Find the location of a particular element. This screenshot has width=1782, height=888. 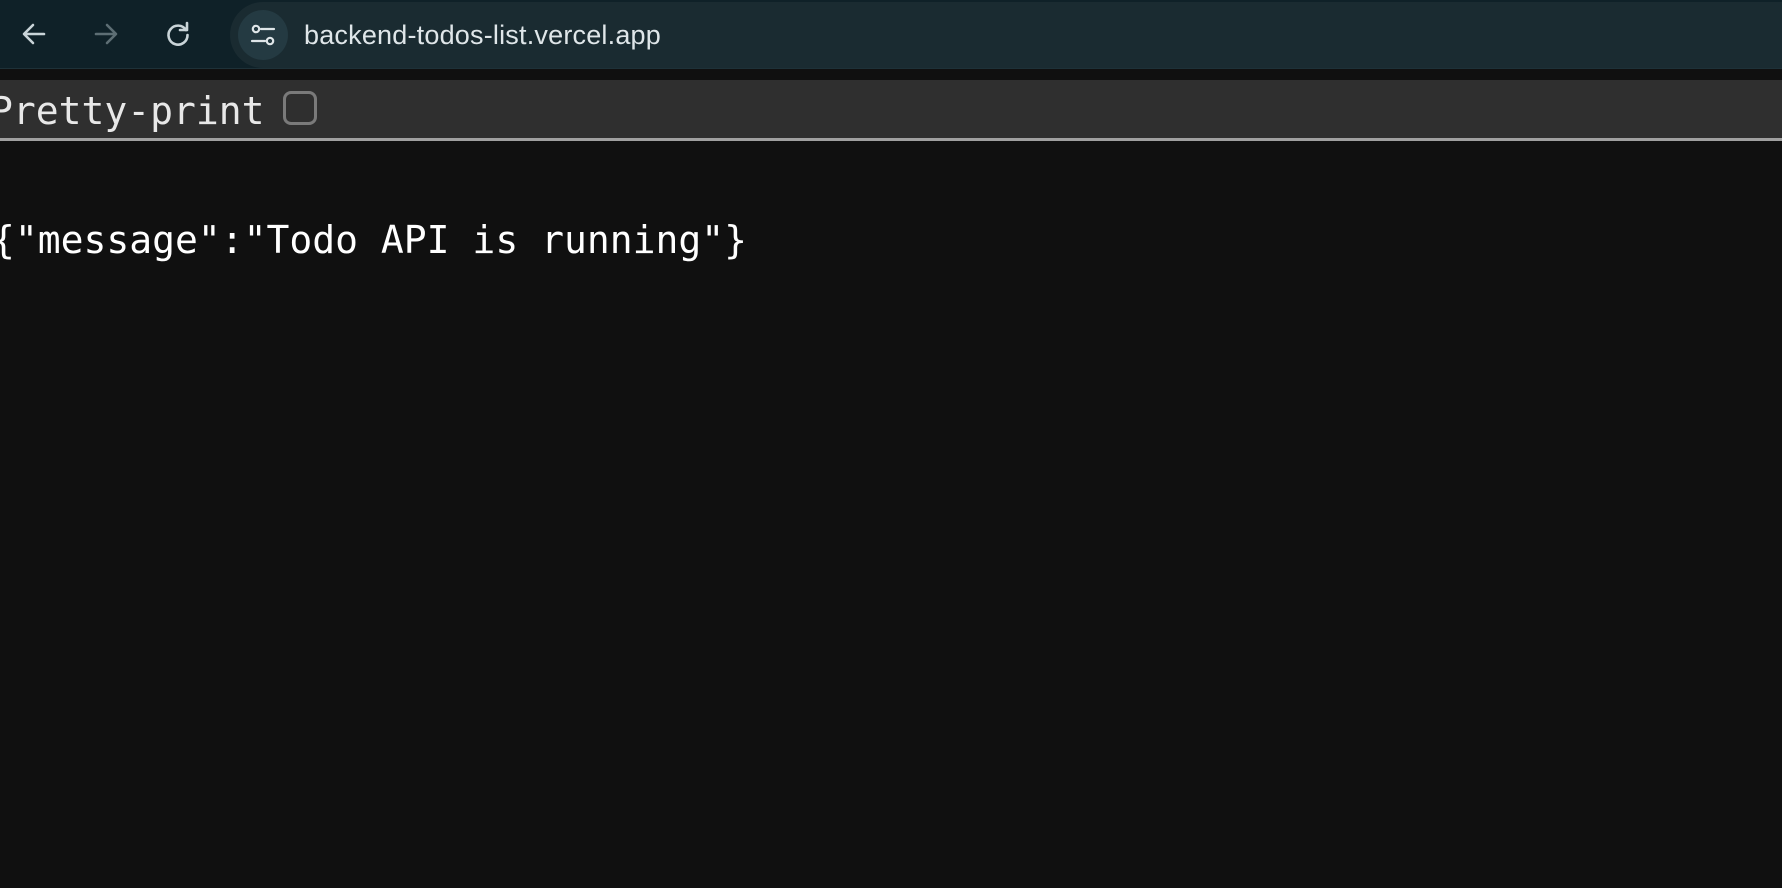

forward-button is located at coordinates (106, 34).